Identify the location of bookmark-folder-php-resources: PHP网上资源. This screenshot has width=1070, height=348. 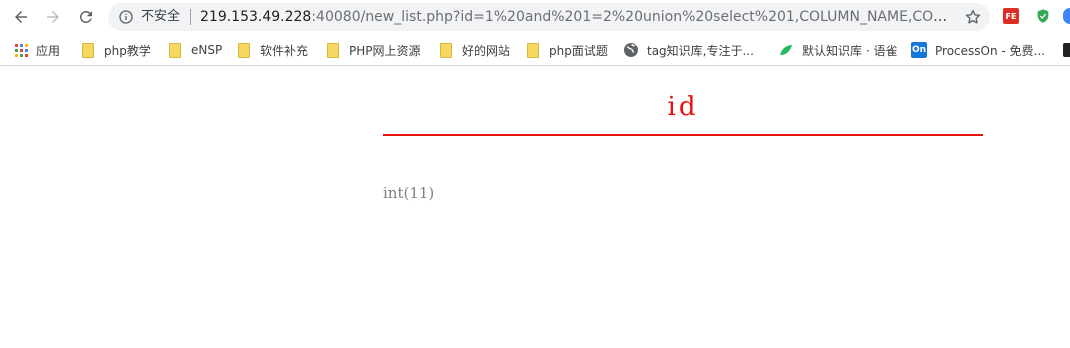
(373, 50).